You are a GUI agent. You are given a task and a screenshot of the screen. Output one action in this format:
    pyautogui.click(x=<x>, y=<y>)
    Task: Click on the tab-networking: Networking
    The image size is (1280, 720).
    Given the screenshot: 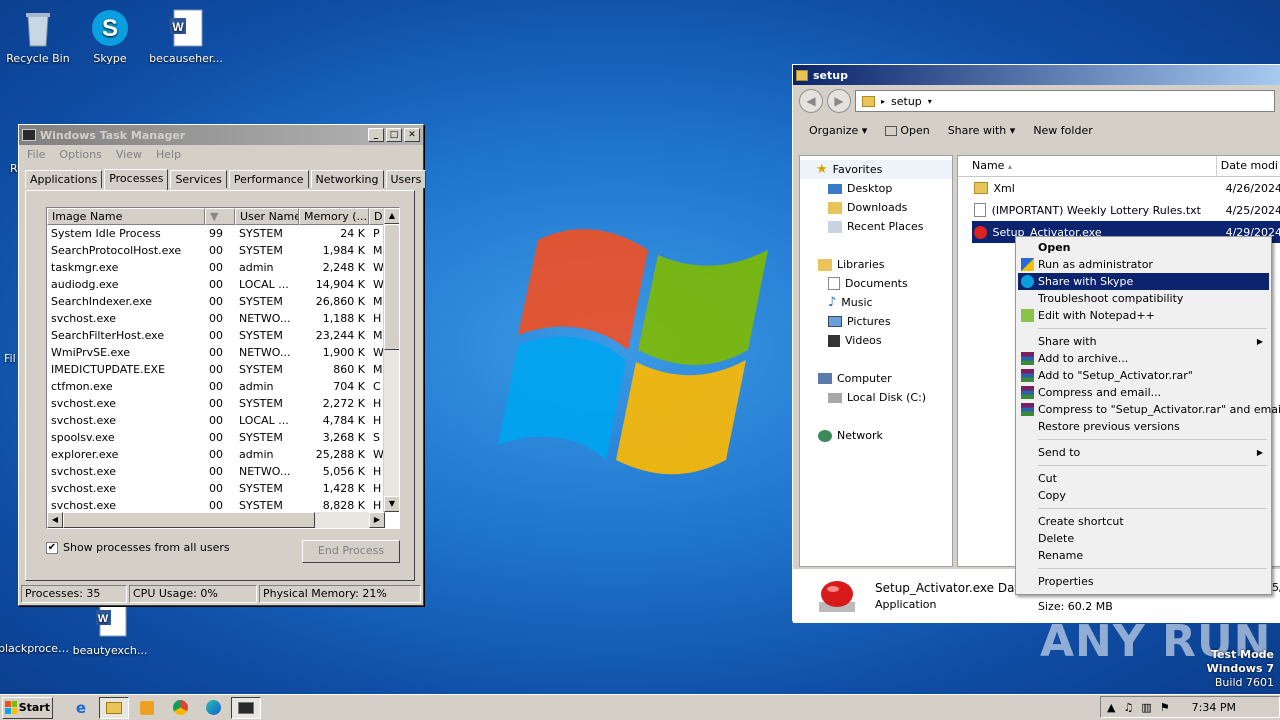 What is the action you would take?
    pyautogui.click(x=347, y=179)
    